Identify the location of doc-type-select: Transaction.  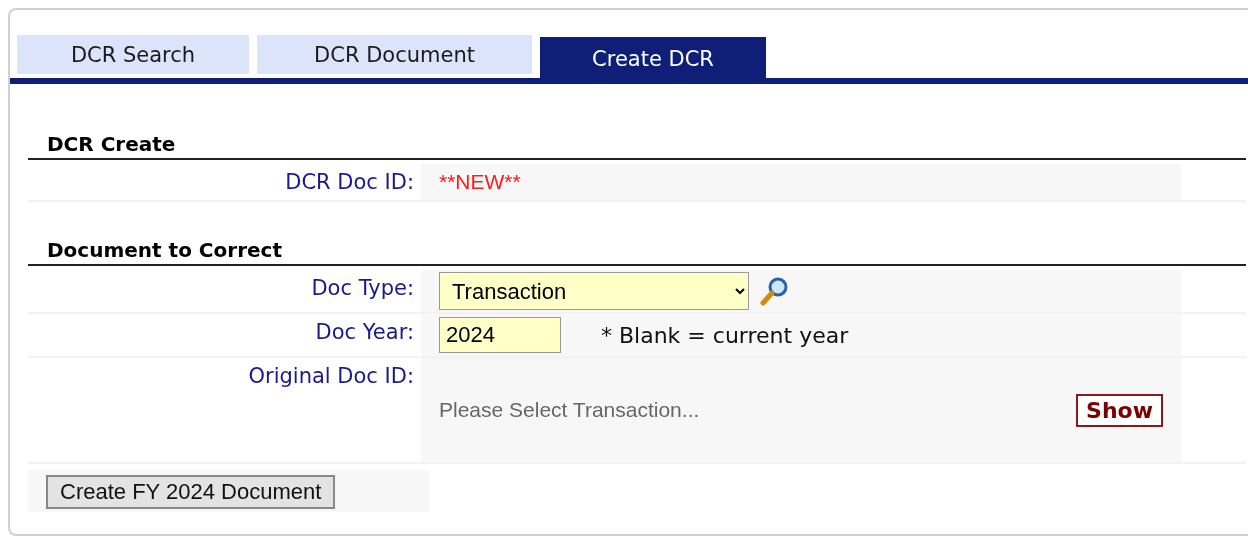
(594, 291).